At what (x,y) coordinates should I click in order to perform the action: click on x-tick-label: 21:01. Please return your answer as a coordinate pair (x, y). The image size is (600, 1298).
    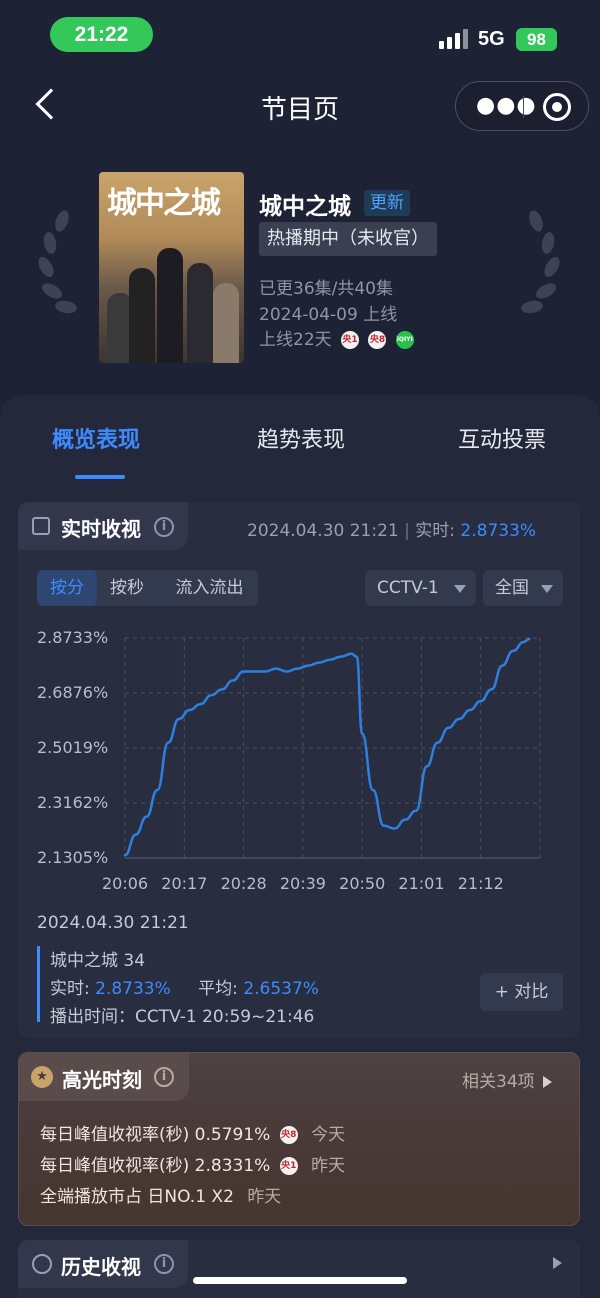
    Looking at the image, I should click on (421, 883).